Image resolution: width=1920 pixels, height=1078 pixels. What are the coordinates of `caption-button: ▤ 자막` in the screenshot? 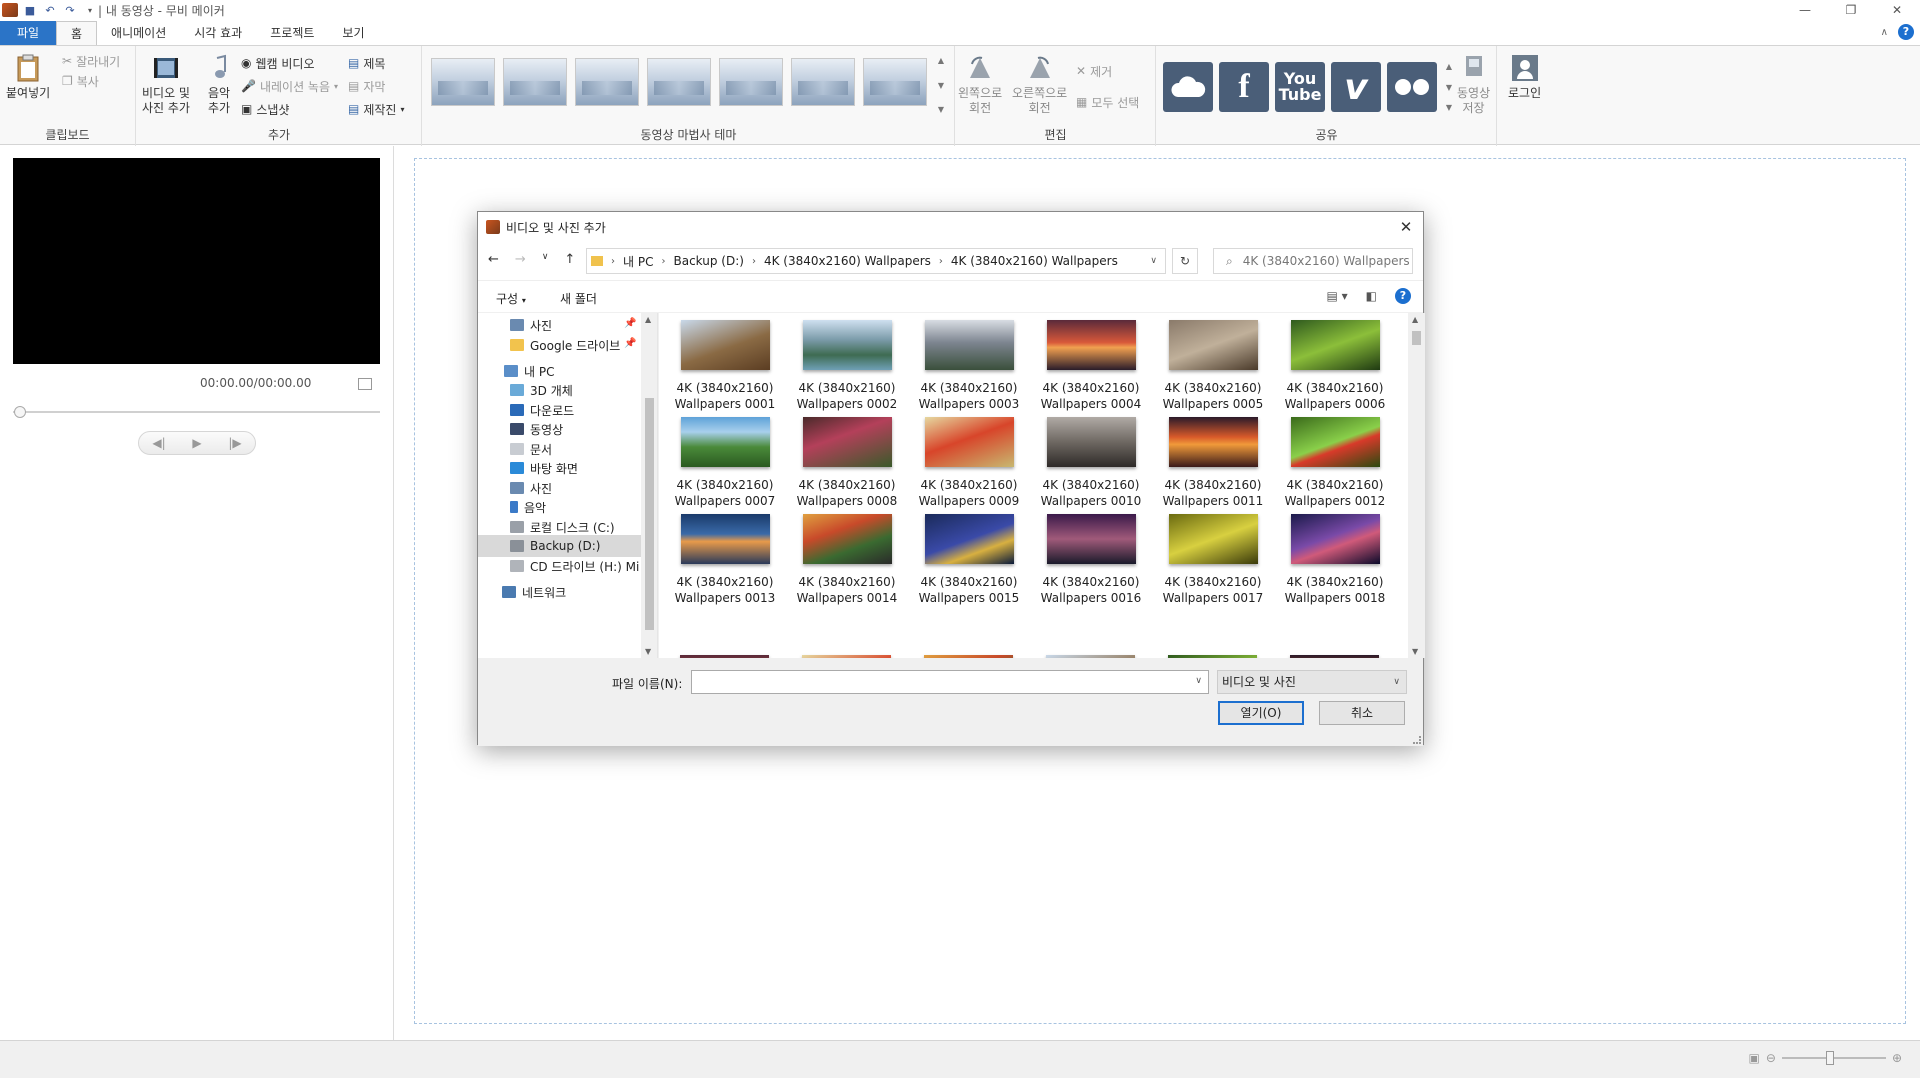 It's located at (366, 86).